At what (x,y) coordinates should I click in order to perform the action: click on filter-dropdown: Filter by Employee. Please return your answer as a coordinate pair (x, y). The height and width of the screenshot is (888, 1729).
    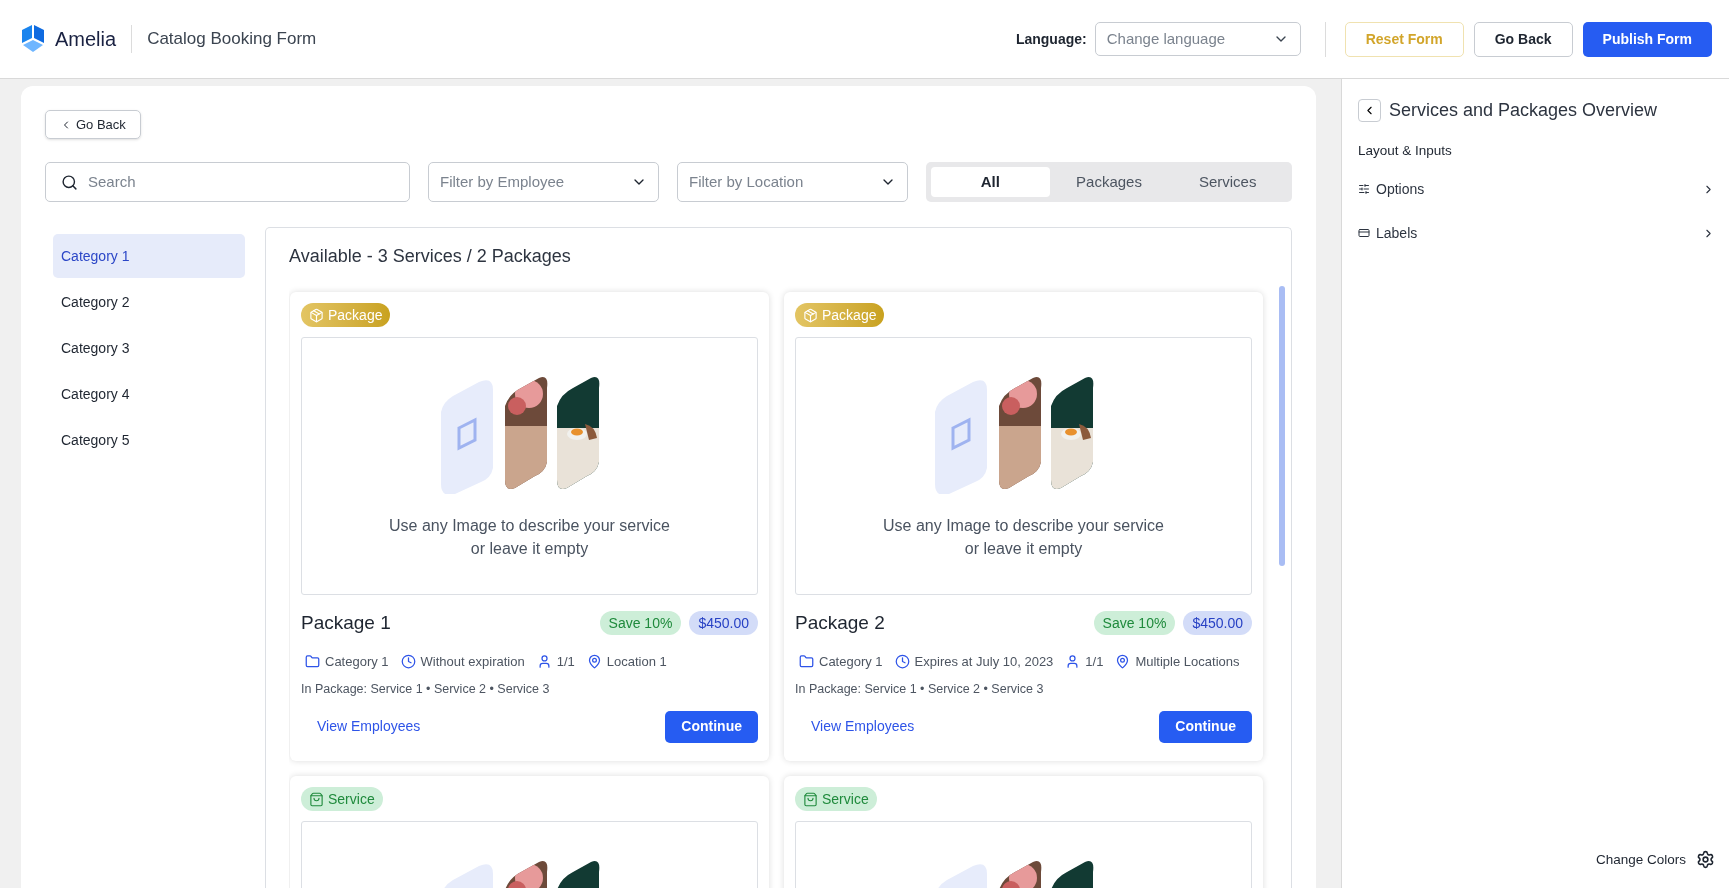
    Looking at the image, I should click on (543, 182).